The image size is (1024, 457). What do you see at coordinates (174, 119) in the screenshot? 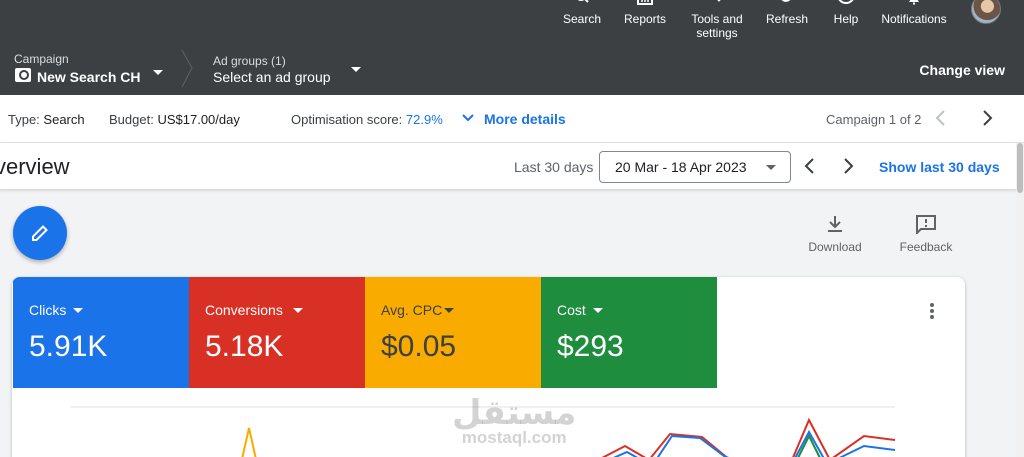
I see `campaign-budget: Budget: US$17.00/day` at bounding box center [174, 119].